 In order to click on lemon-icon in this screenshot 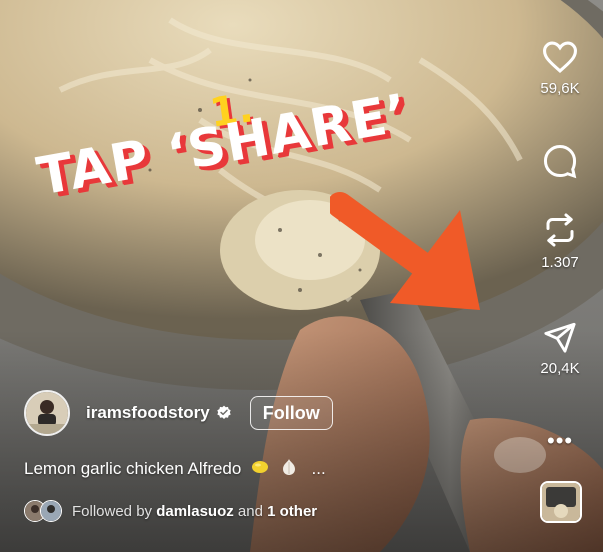, I will do `click(260, 467)`.